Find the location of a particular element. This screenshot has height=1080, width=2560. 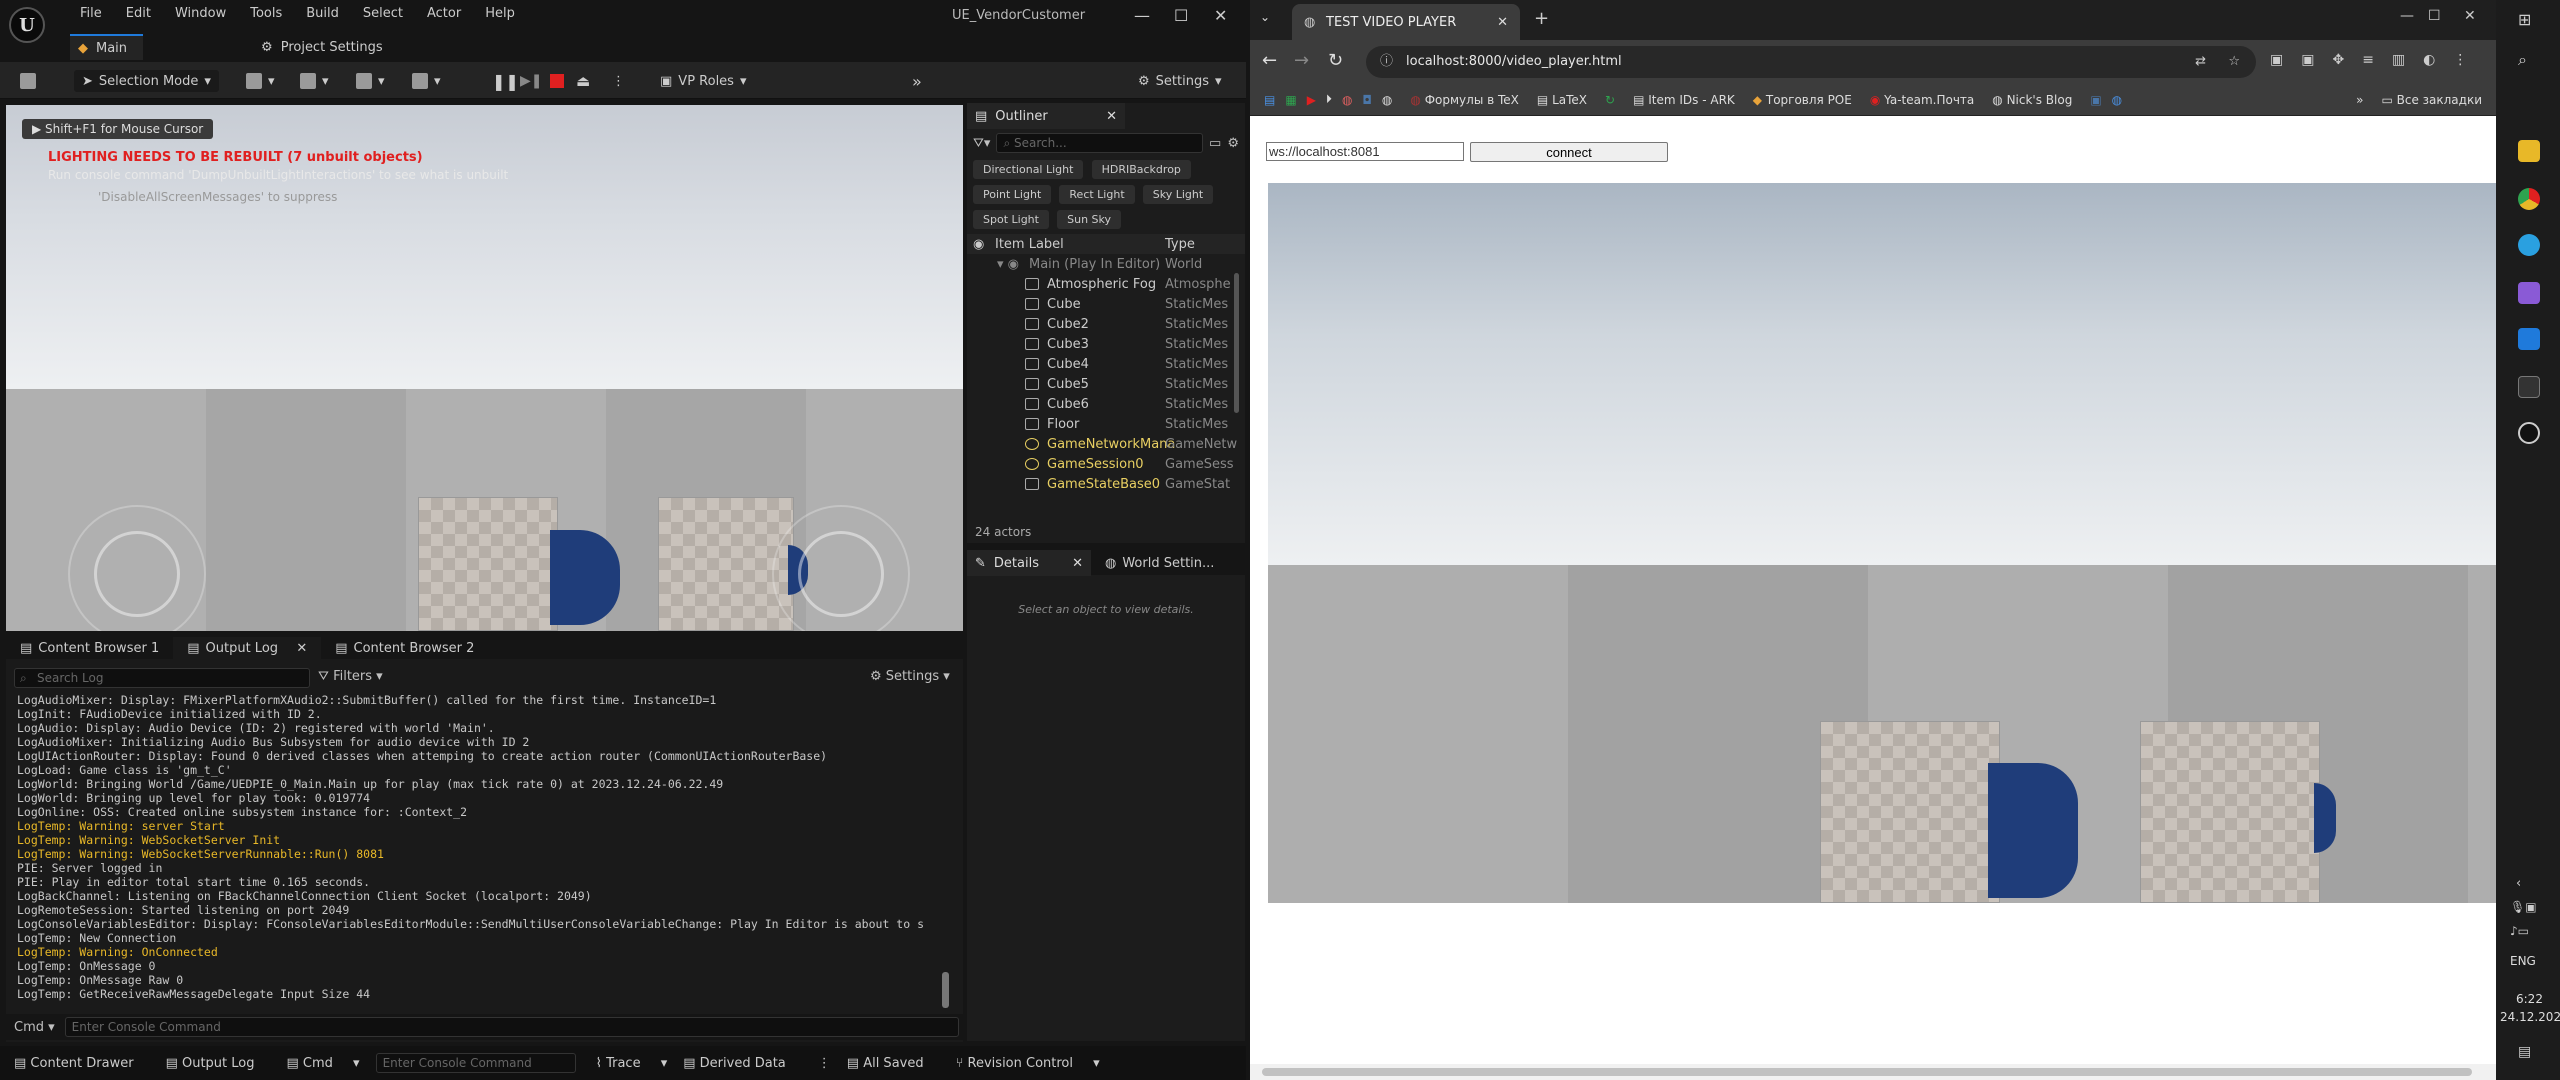

terminal-icon is located at coordinates (2529, 387).